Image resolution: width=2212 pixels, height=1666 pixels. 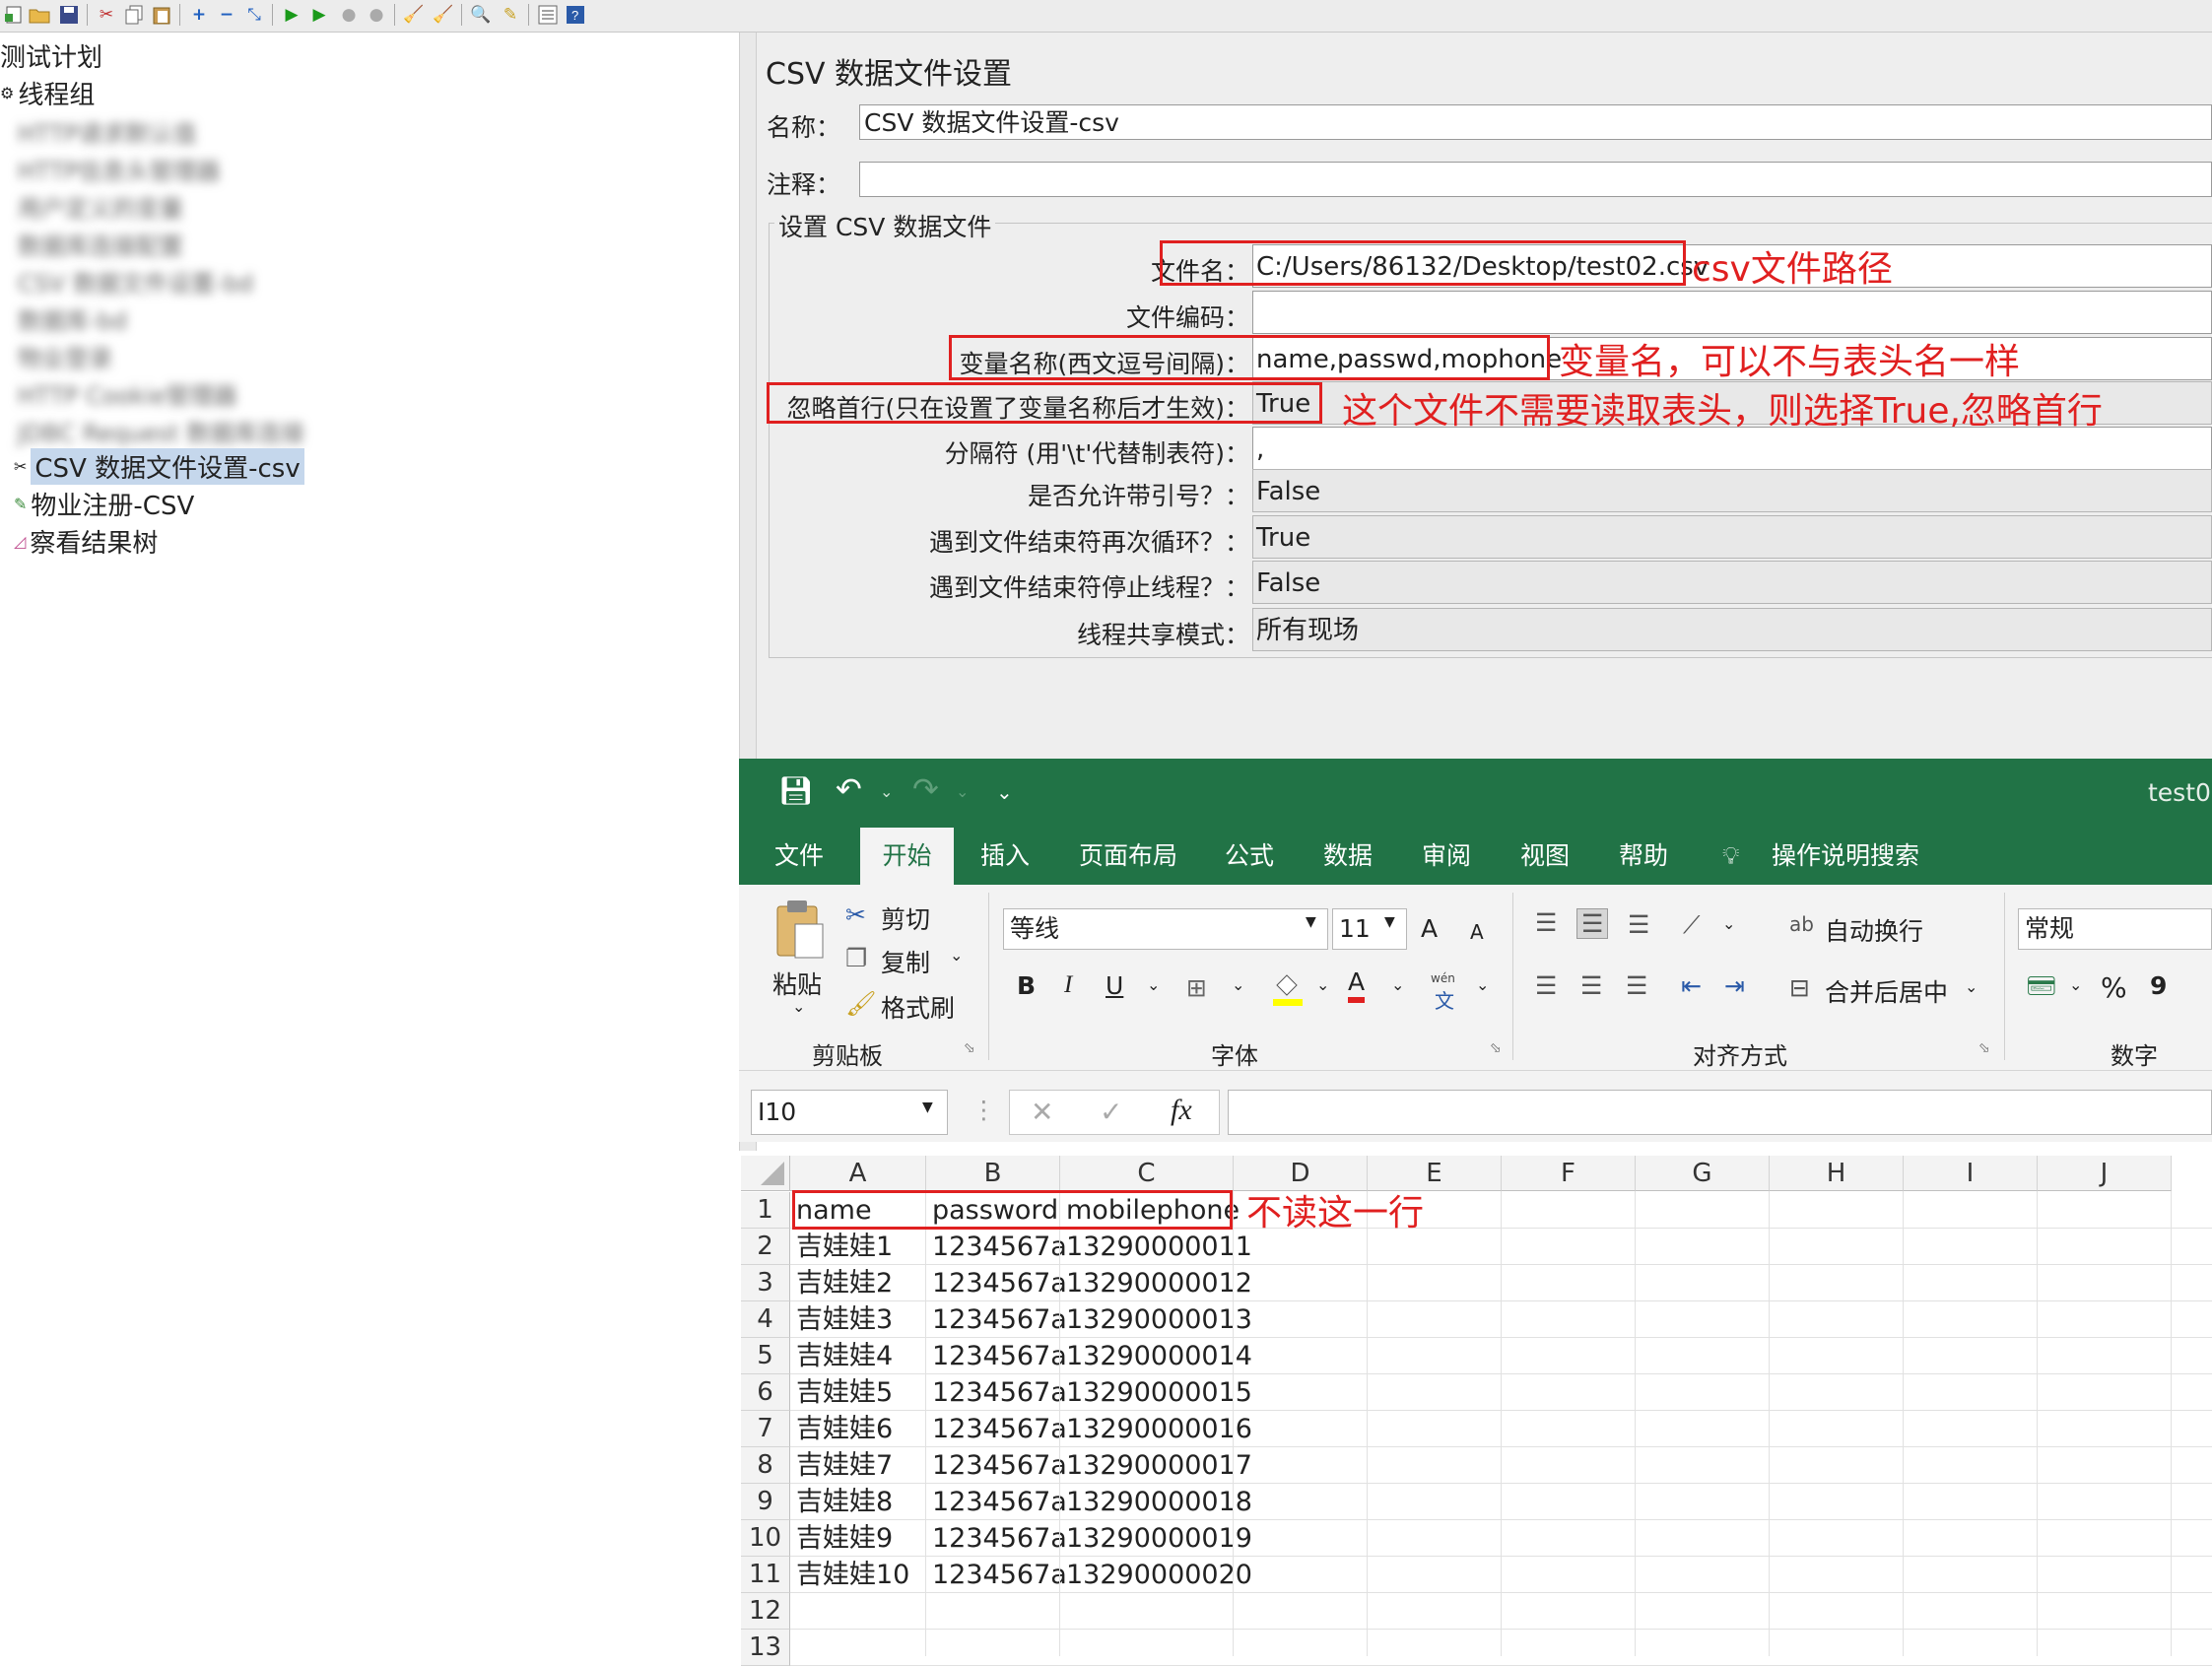 I want to click on comment-field, so click(x=1535, y=179).